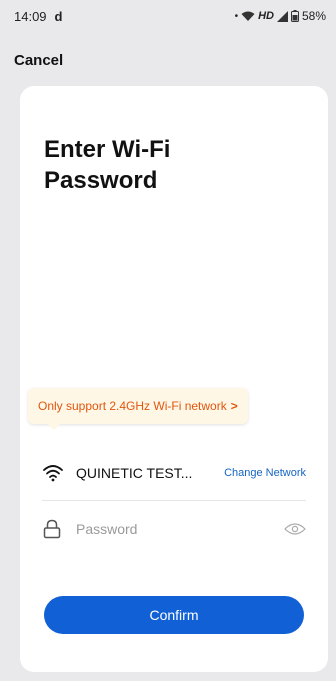  I want to click on eye-icon, so click(295, 529).